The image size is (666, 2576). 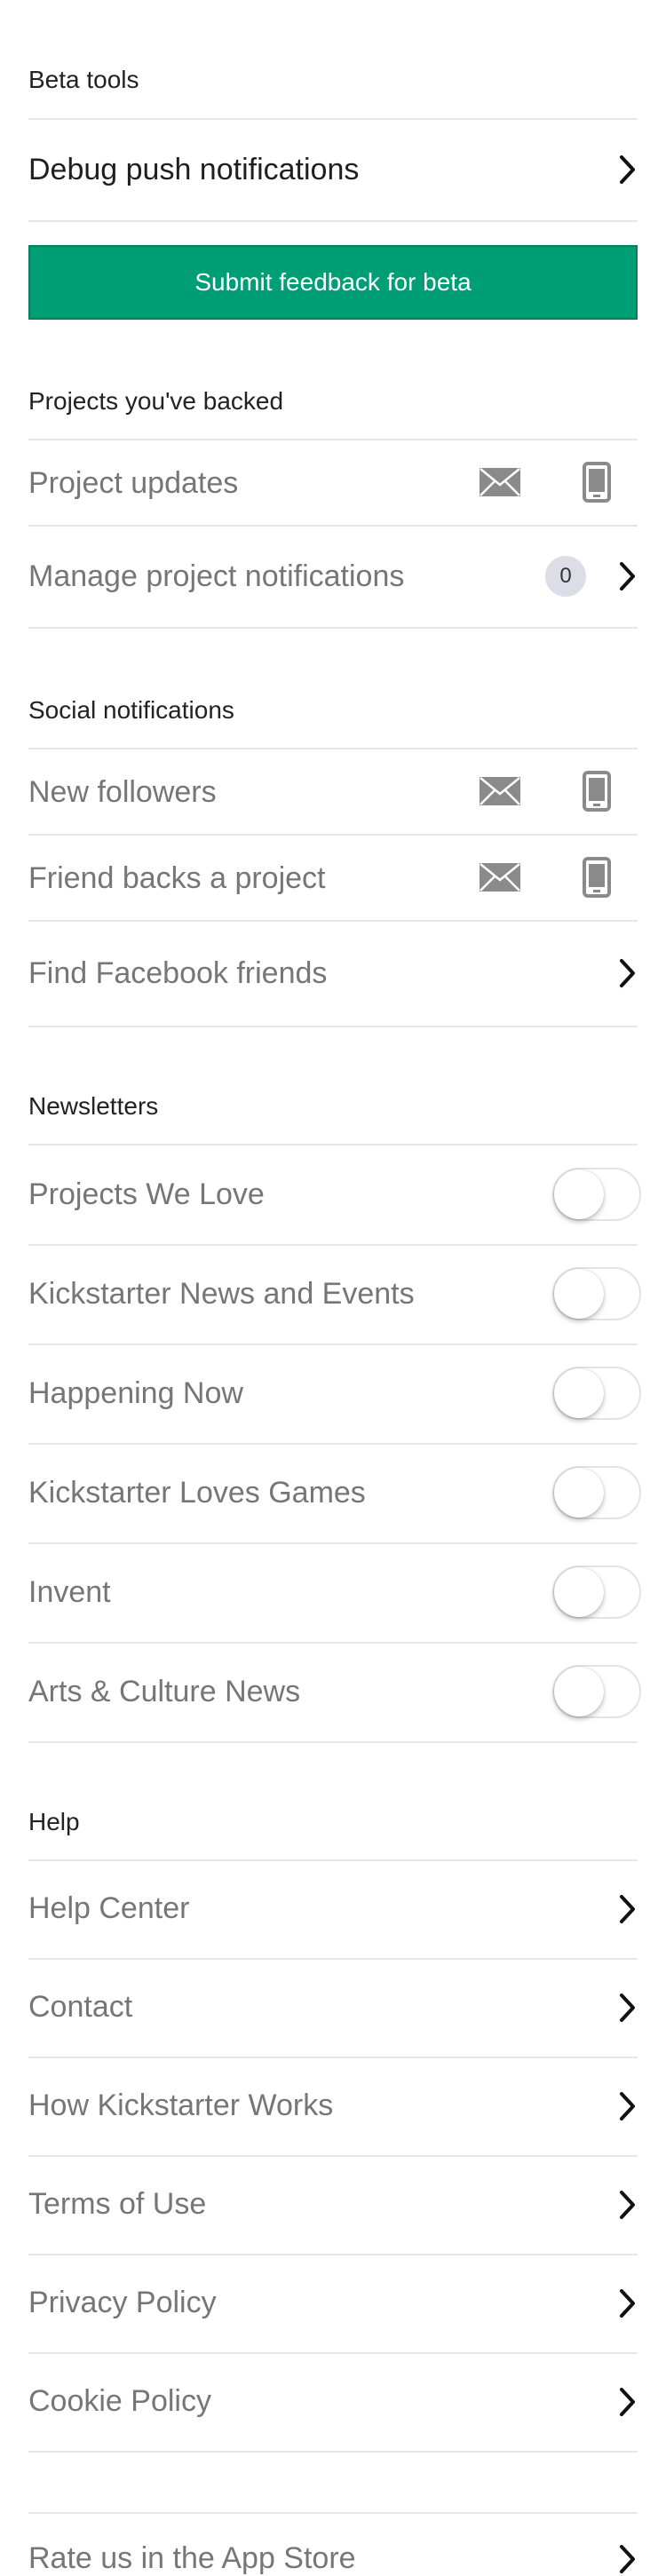 I want to click on row-label: Help Center, so click(x=109, y=1908).